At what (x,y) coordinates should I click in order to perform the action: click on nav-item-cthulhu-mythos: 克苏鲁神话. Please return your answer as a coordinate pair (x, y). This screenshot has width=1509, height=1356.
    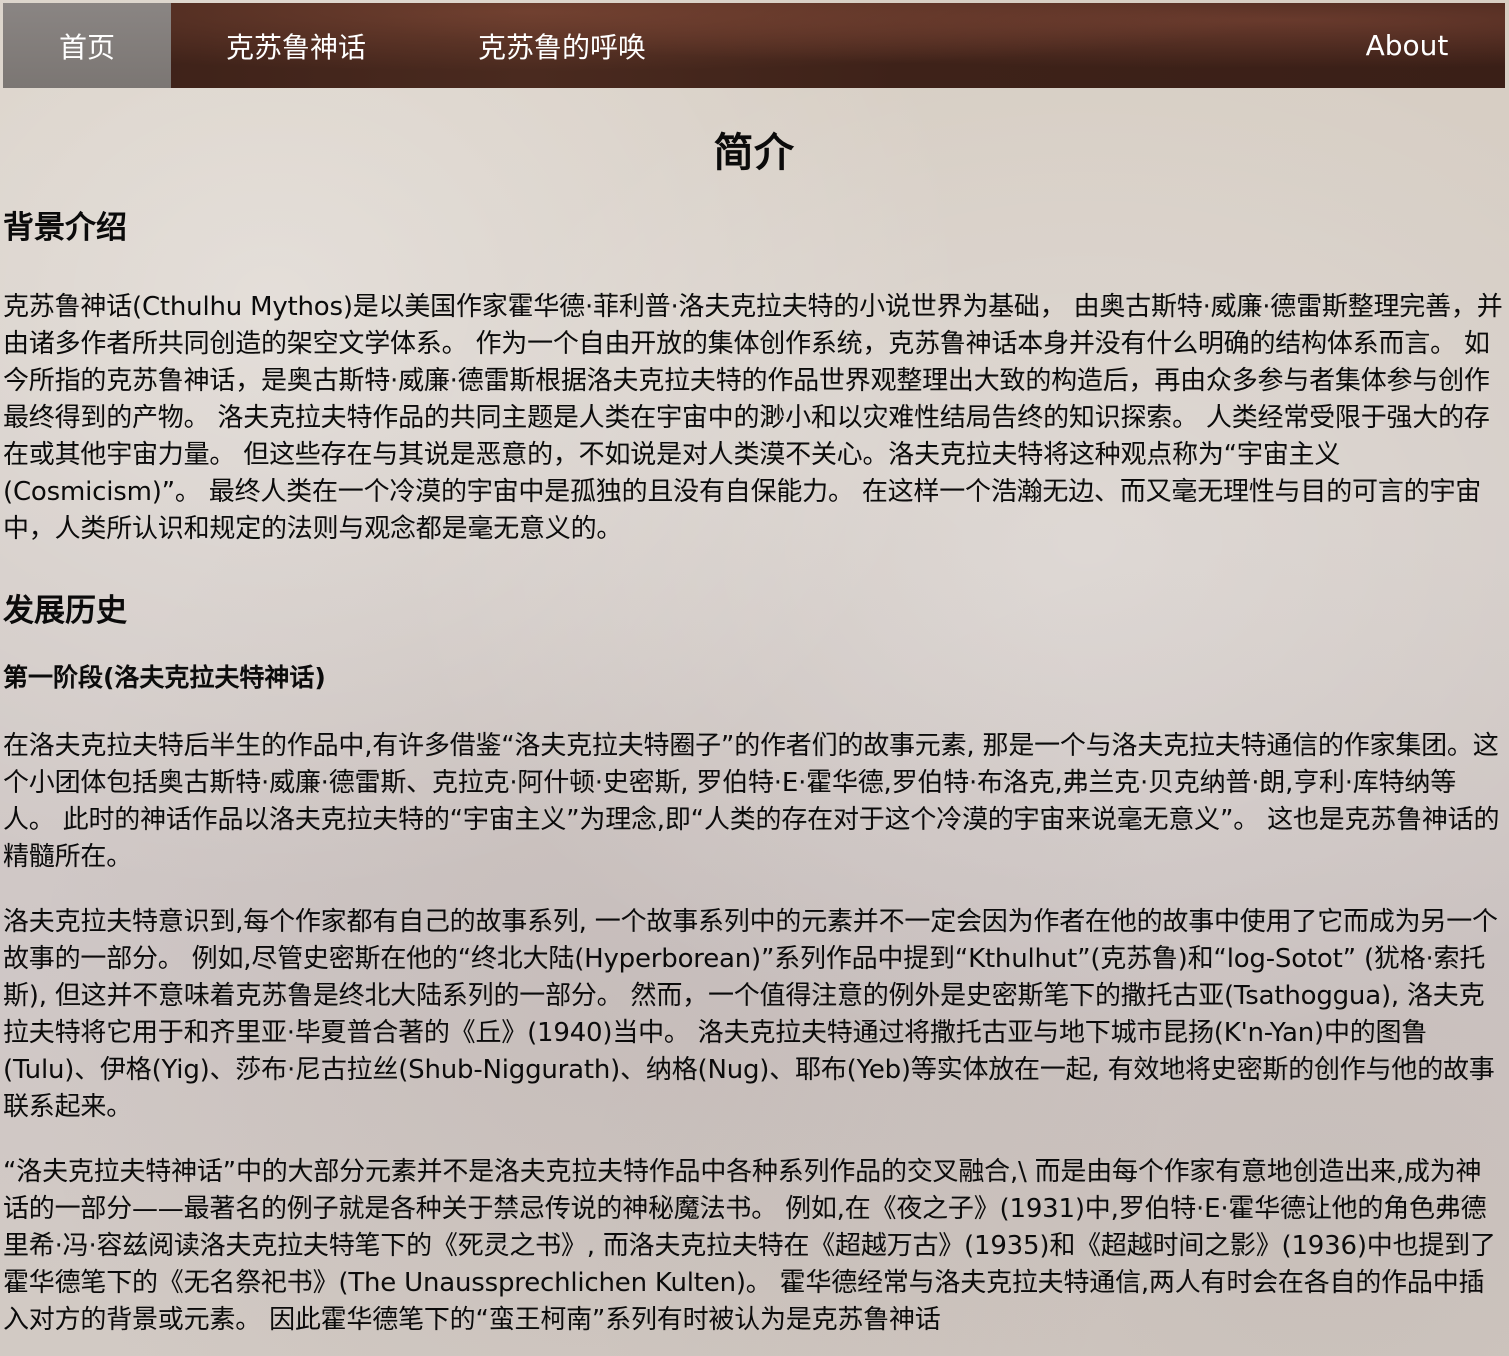
    Looking at the image, I should click on (296, 45).